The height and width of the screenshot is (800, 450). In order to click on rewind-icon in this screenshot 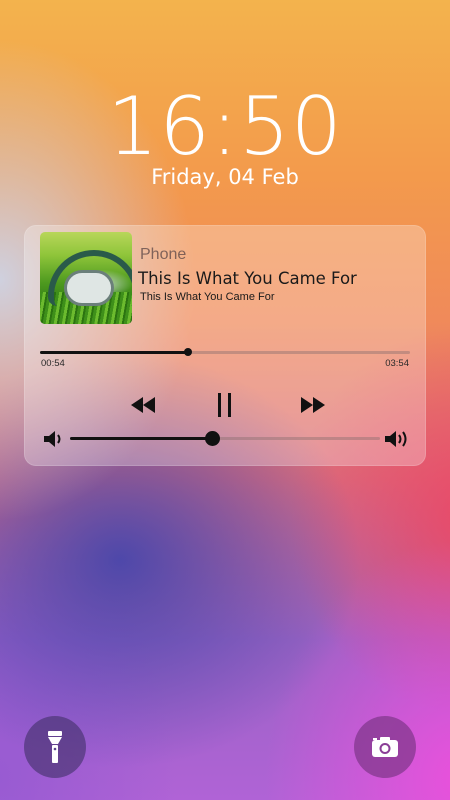, I will do `click(143, 405)`.